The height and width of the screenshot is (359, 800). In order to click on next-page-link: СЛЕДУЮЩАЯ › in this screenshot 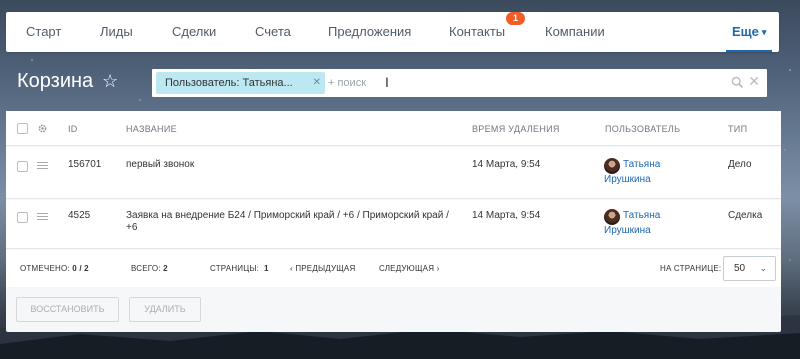, I will do `click(409, 268)`.